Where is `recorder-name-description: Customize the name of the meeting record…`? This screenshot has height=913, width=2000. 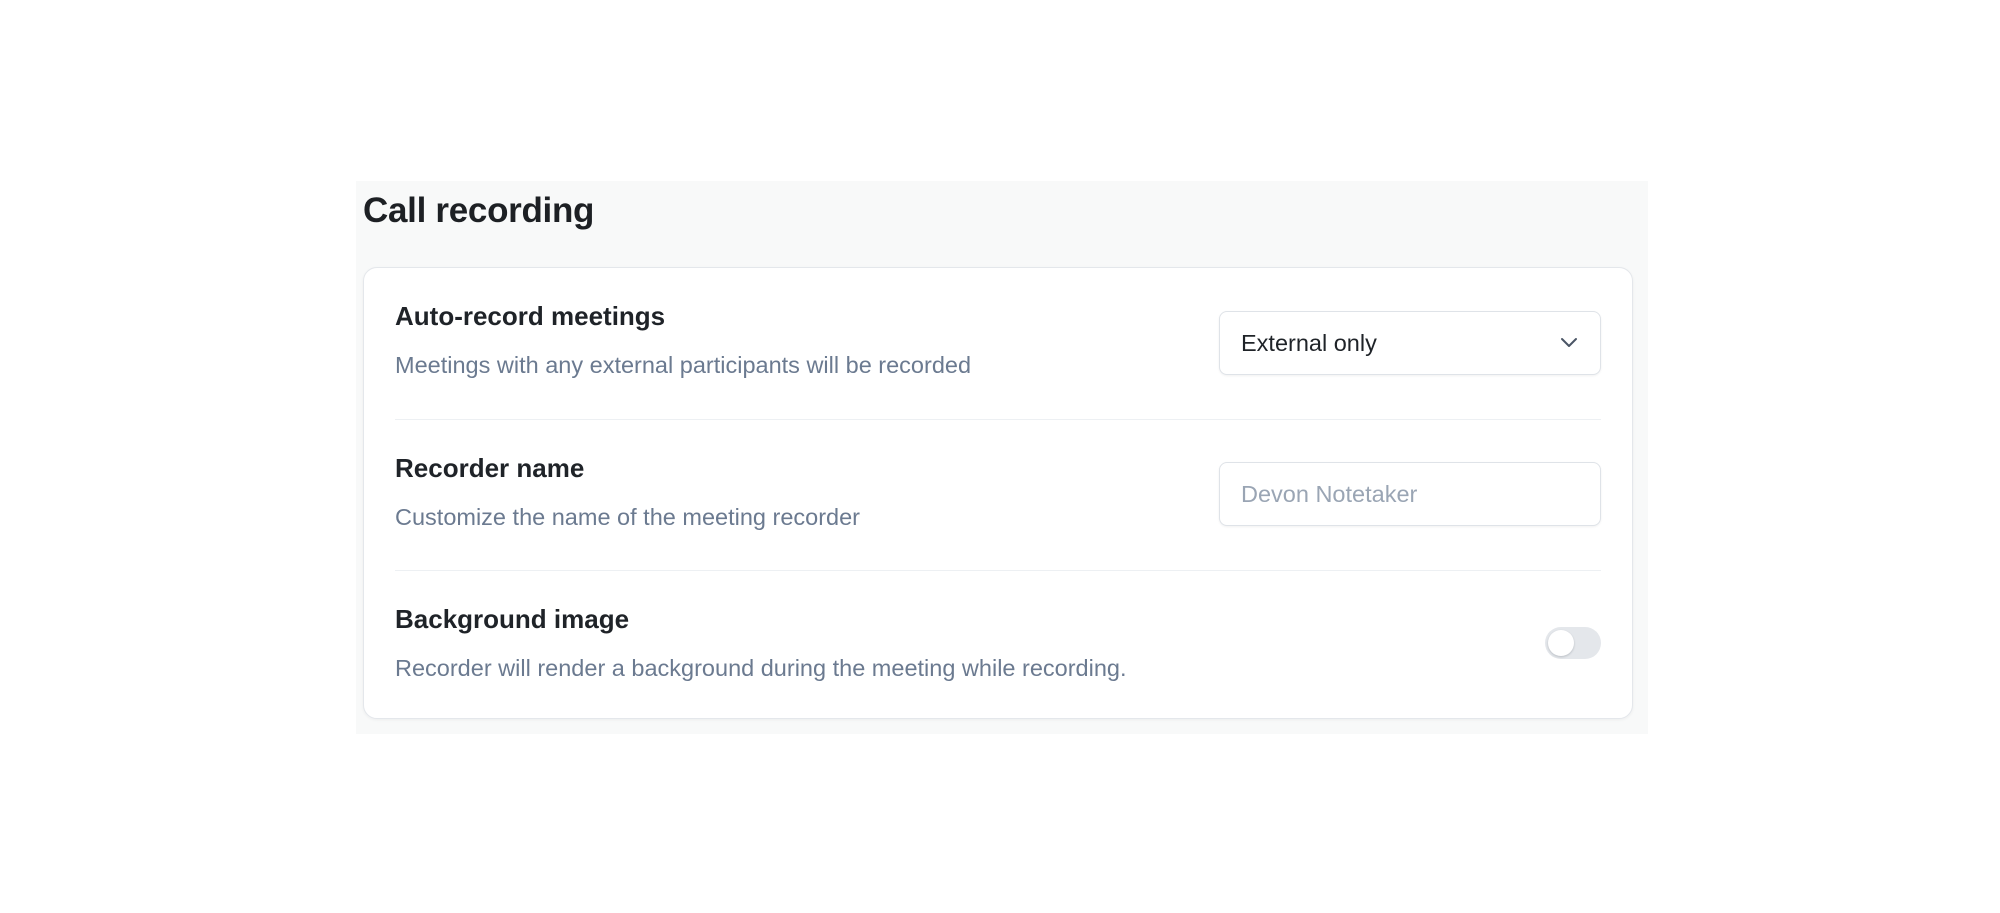
recorder-name-description: Customize the name of the meeting record… is located at coordinates (628, 517).